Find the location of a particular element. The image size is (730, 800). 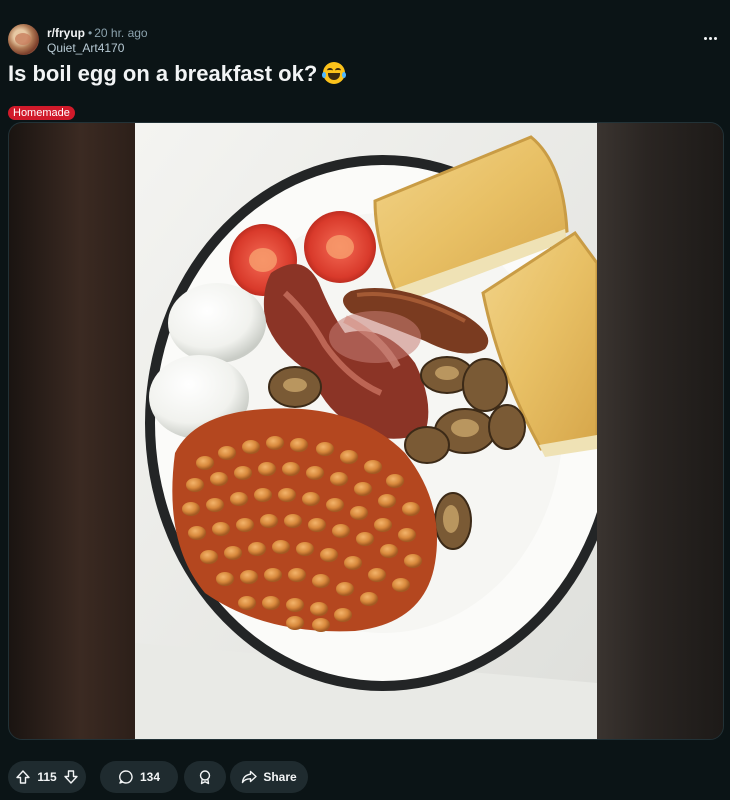

downvote-arrow-icon is located at coordinates (71, 777).